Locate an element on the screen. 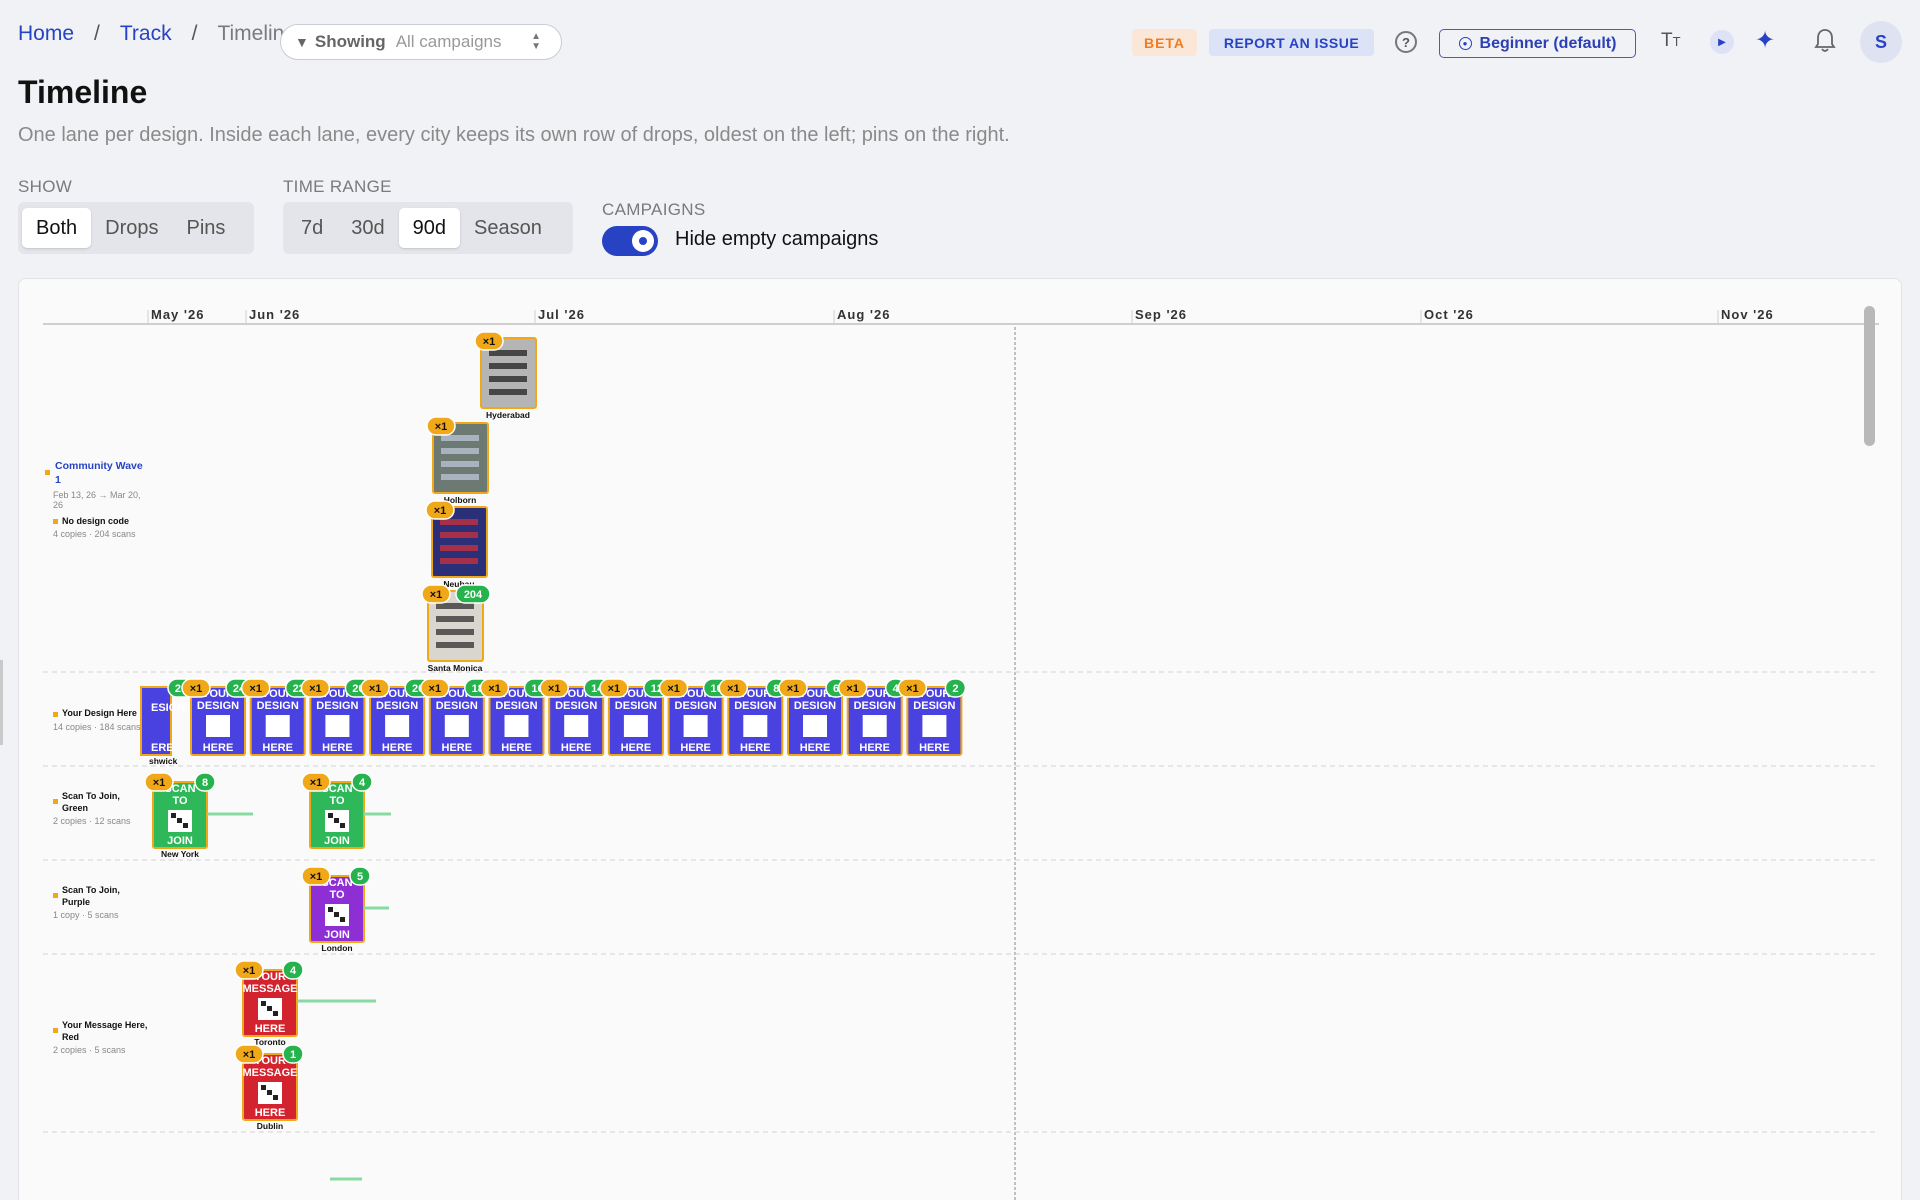  lane-stats: 14 copies · 184 scans is located at coordinates (97, 727).